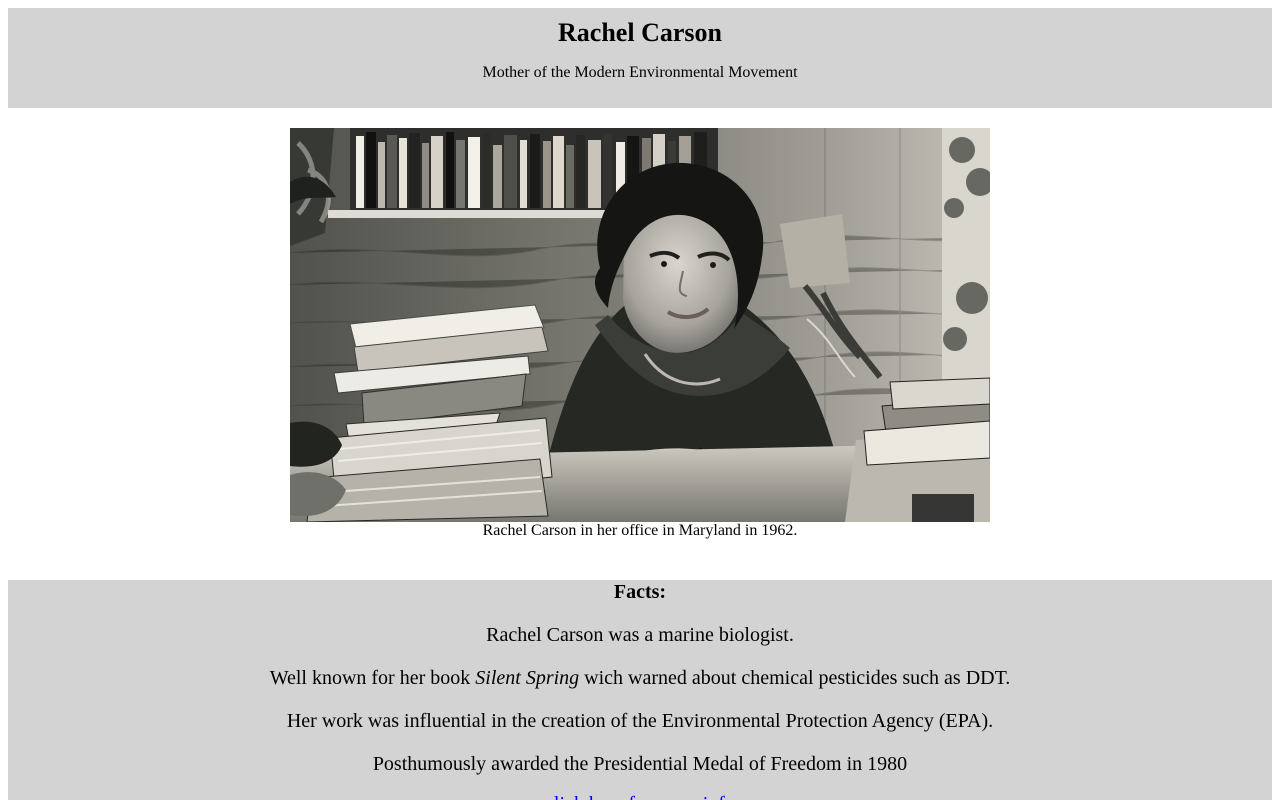  I want to click on book-title-silent-spring: Silent Spring, so click(527, 678).